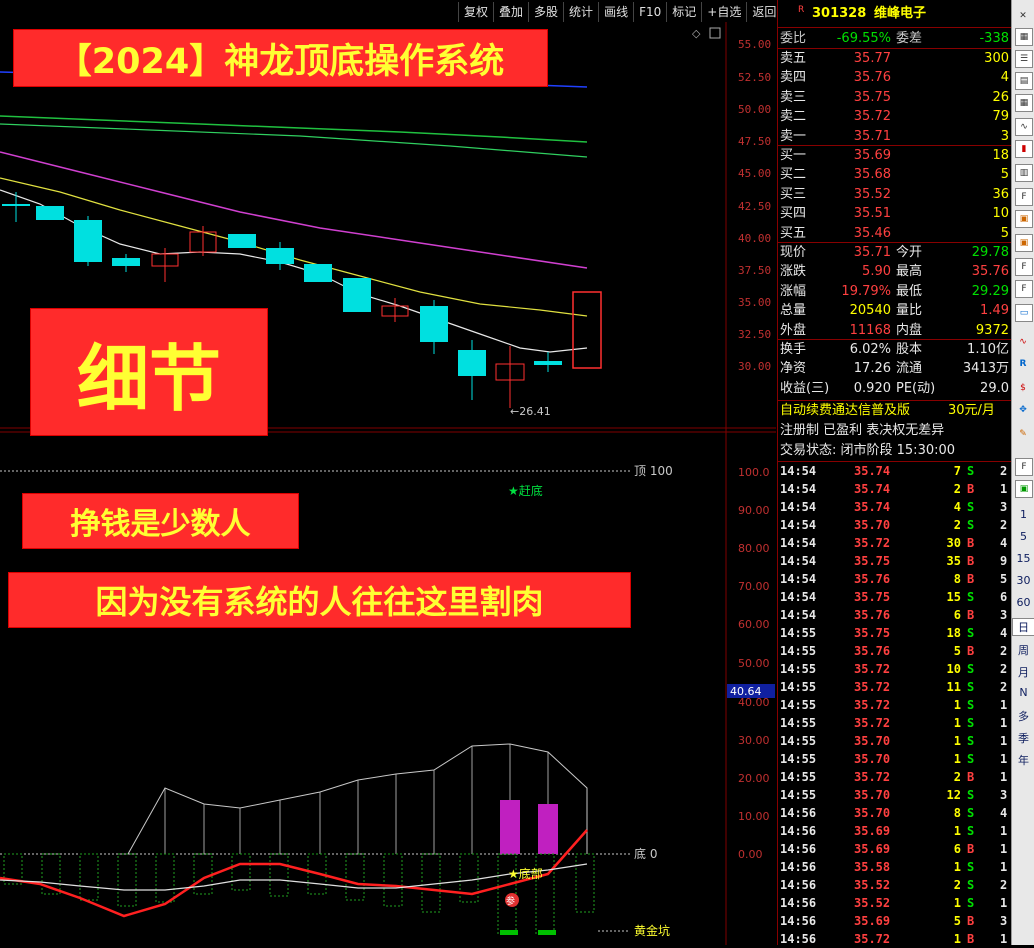  What do you see at coordinates (1023, 16) in the screenshot?
I see `close-icon: ✕` at bounding box center [1023, 16].